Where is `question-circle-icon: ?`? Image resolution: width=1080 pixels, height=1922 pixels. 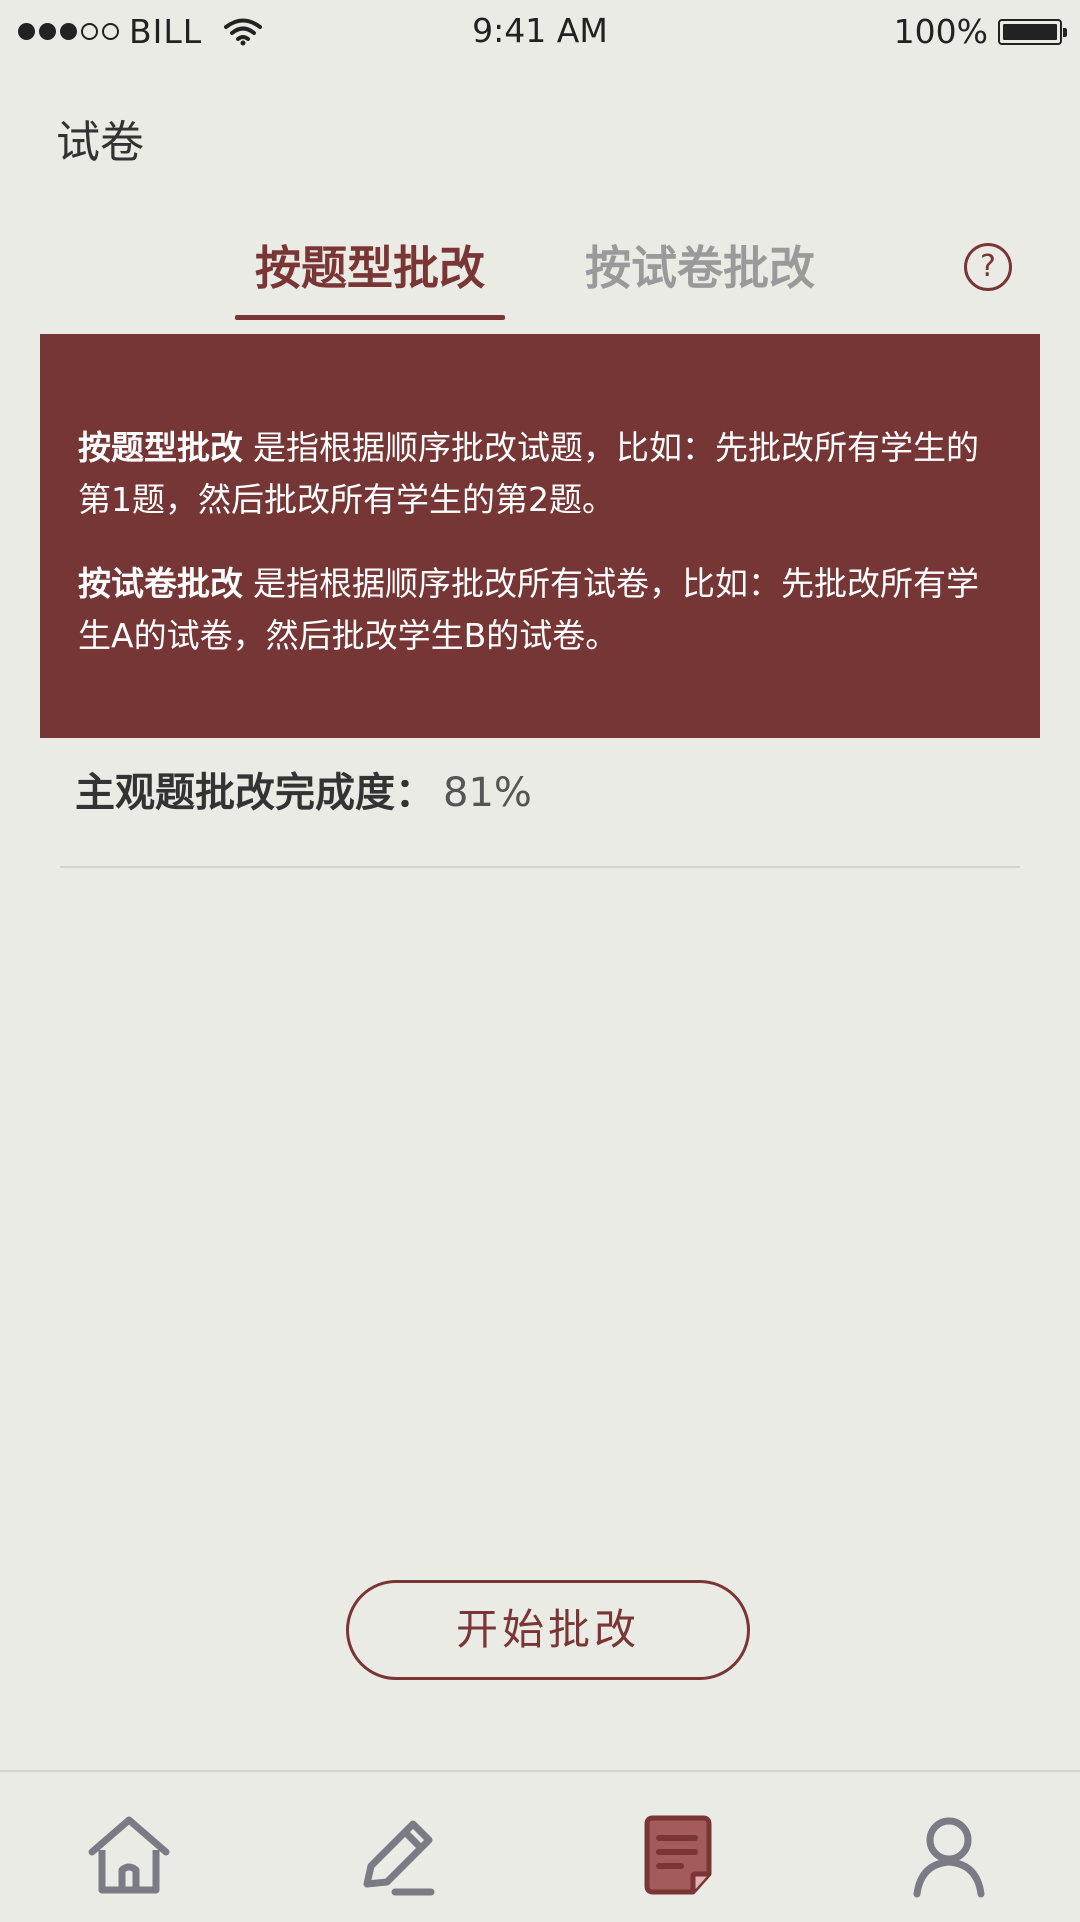 question-circle-icon: ? is located at coordinates (988, 267).